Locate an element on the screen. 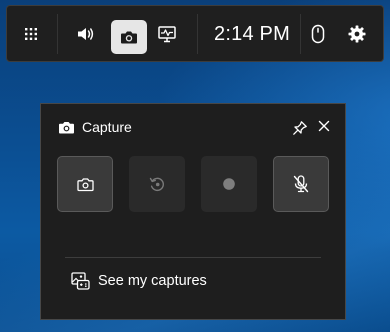 The height and width of the screenshot is (332, 390). record-dot-icon is located at coordinates (229, 184).